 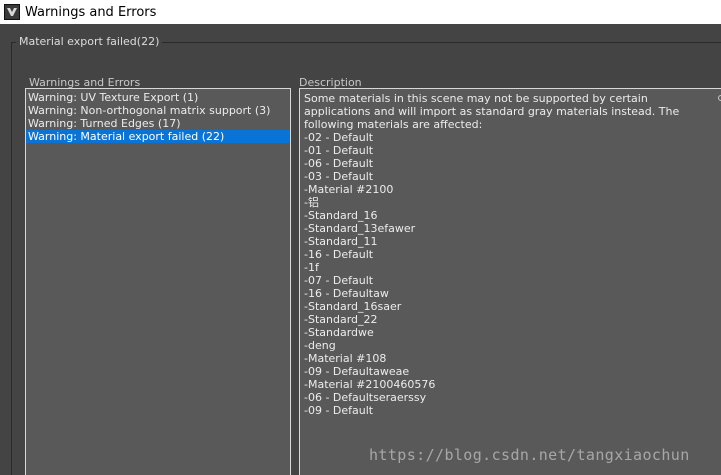 What do you see at coordinates (339, 163) in the screenshot?
I see `material-line: -06 - Default` at bounding box center [339, 163].